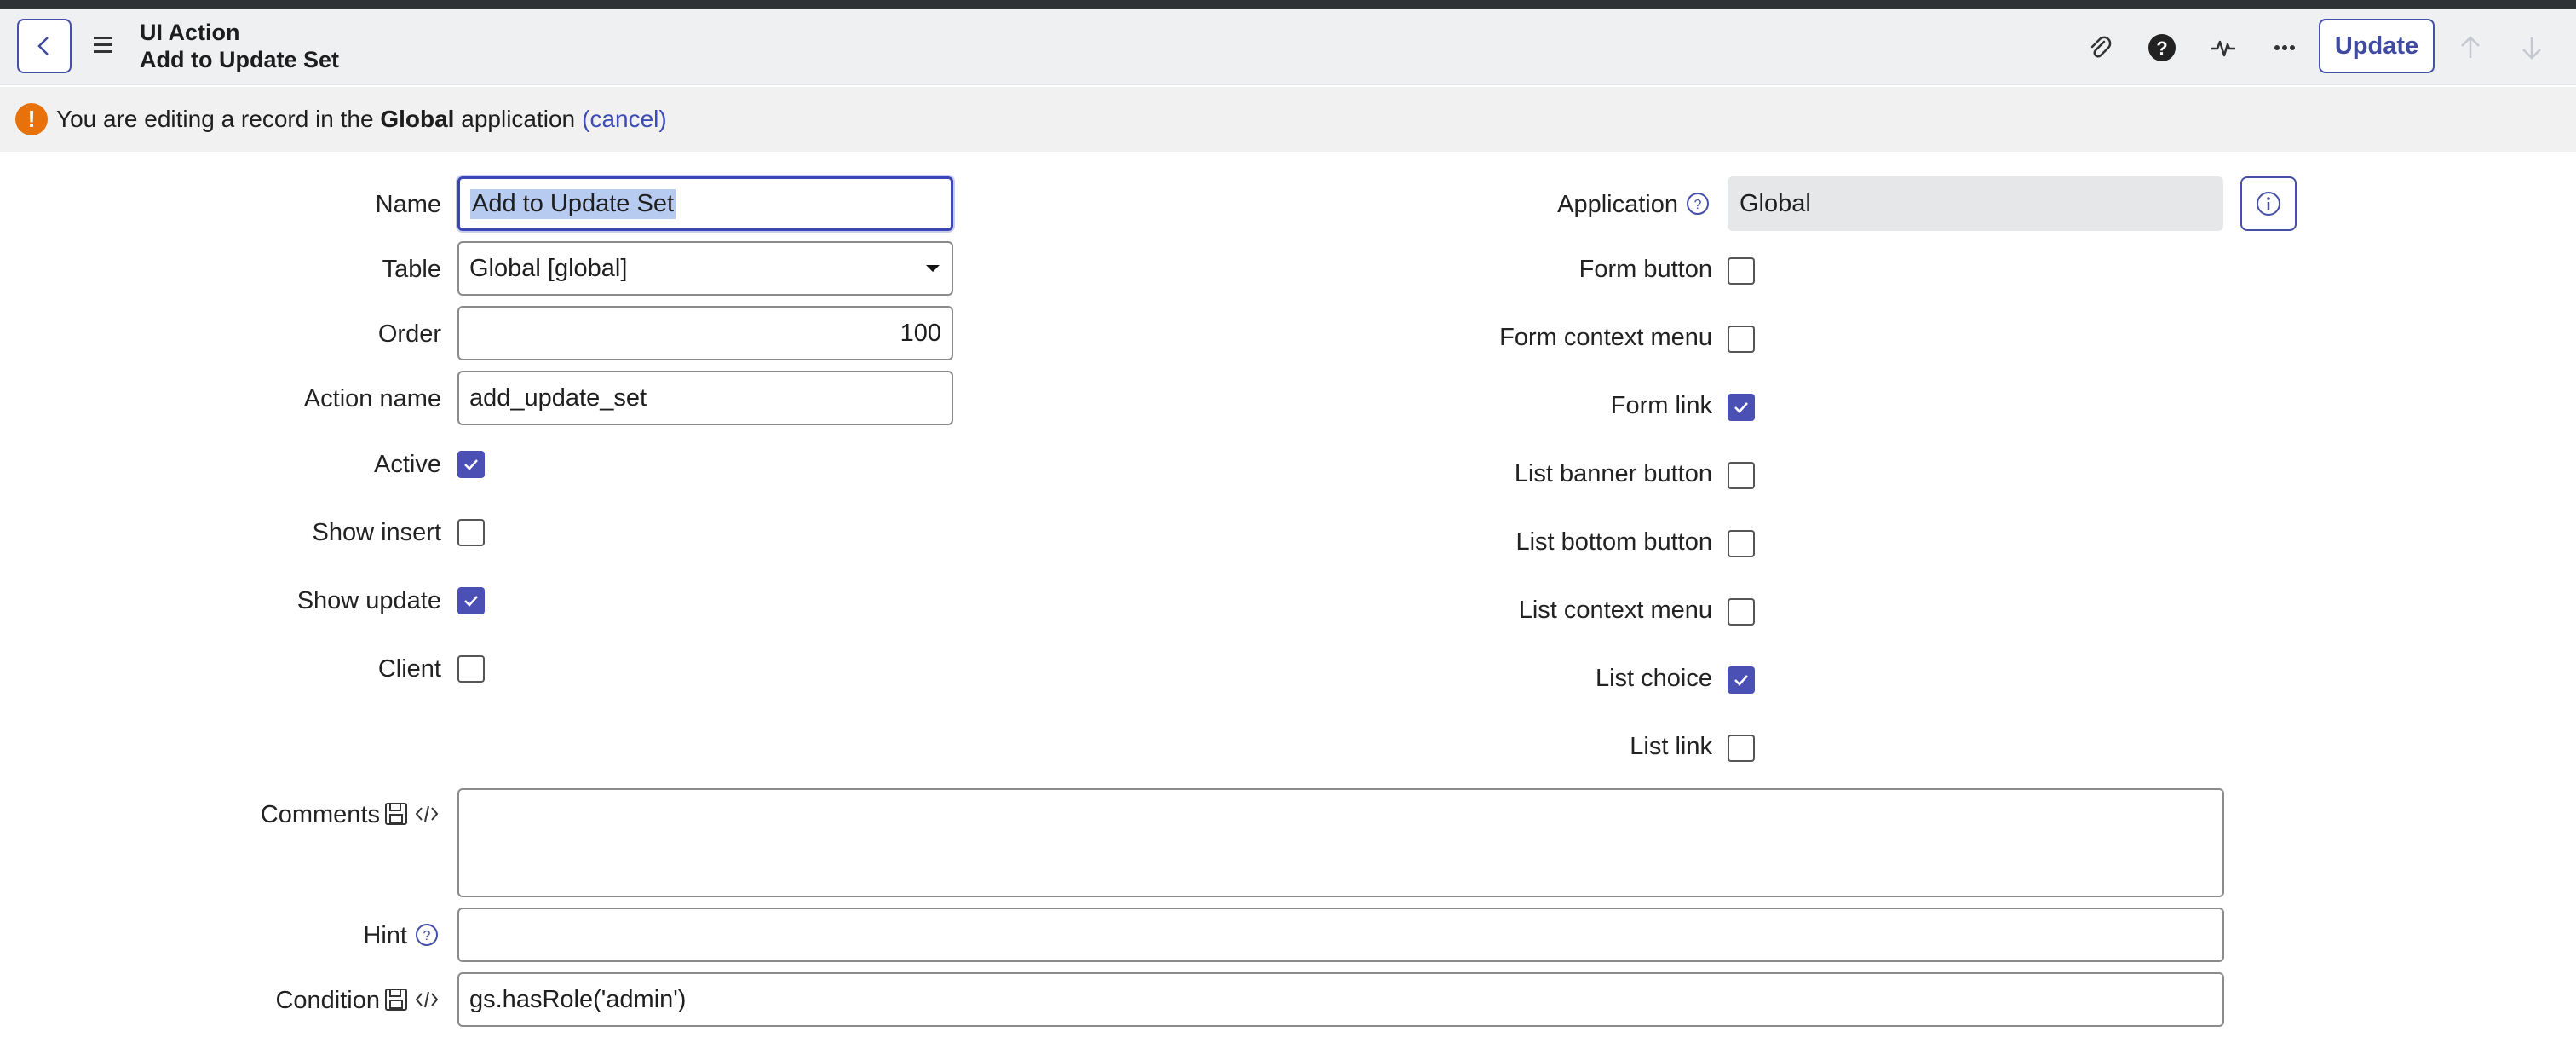 The image size is (2576, 1055). Describe the element at coordinates (1288, 47) in the screenshot. I see `form-header: UI Action Add to Update Set ? Update` at that location.